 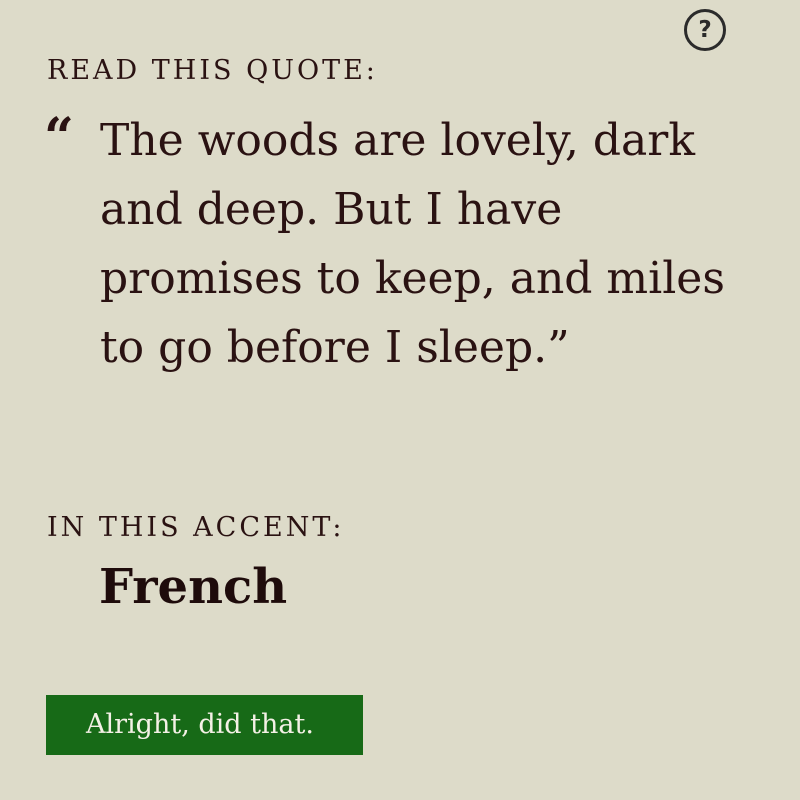 What do you see at coordinates (212, 70) in the screenshot?
I see `quote-section-label: READ THIS QUOTE:` at bounding box center [212, 70].